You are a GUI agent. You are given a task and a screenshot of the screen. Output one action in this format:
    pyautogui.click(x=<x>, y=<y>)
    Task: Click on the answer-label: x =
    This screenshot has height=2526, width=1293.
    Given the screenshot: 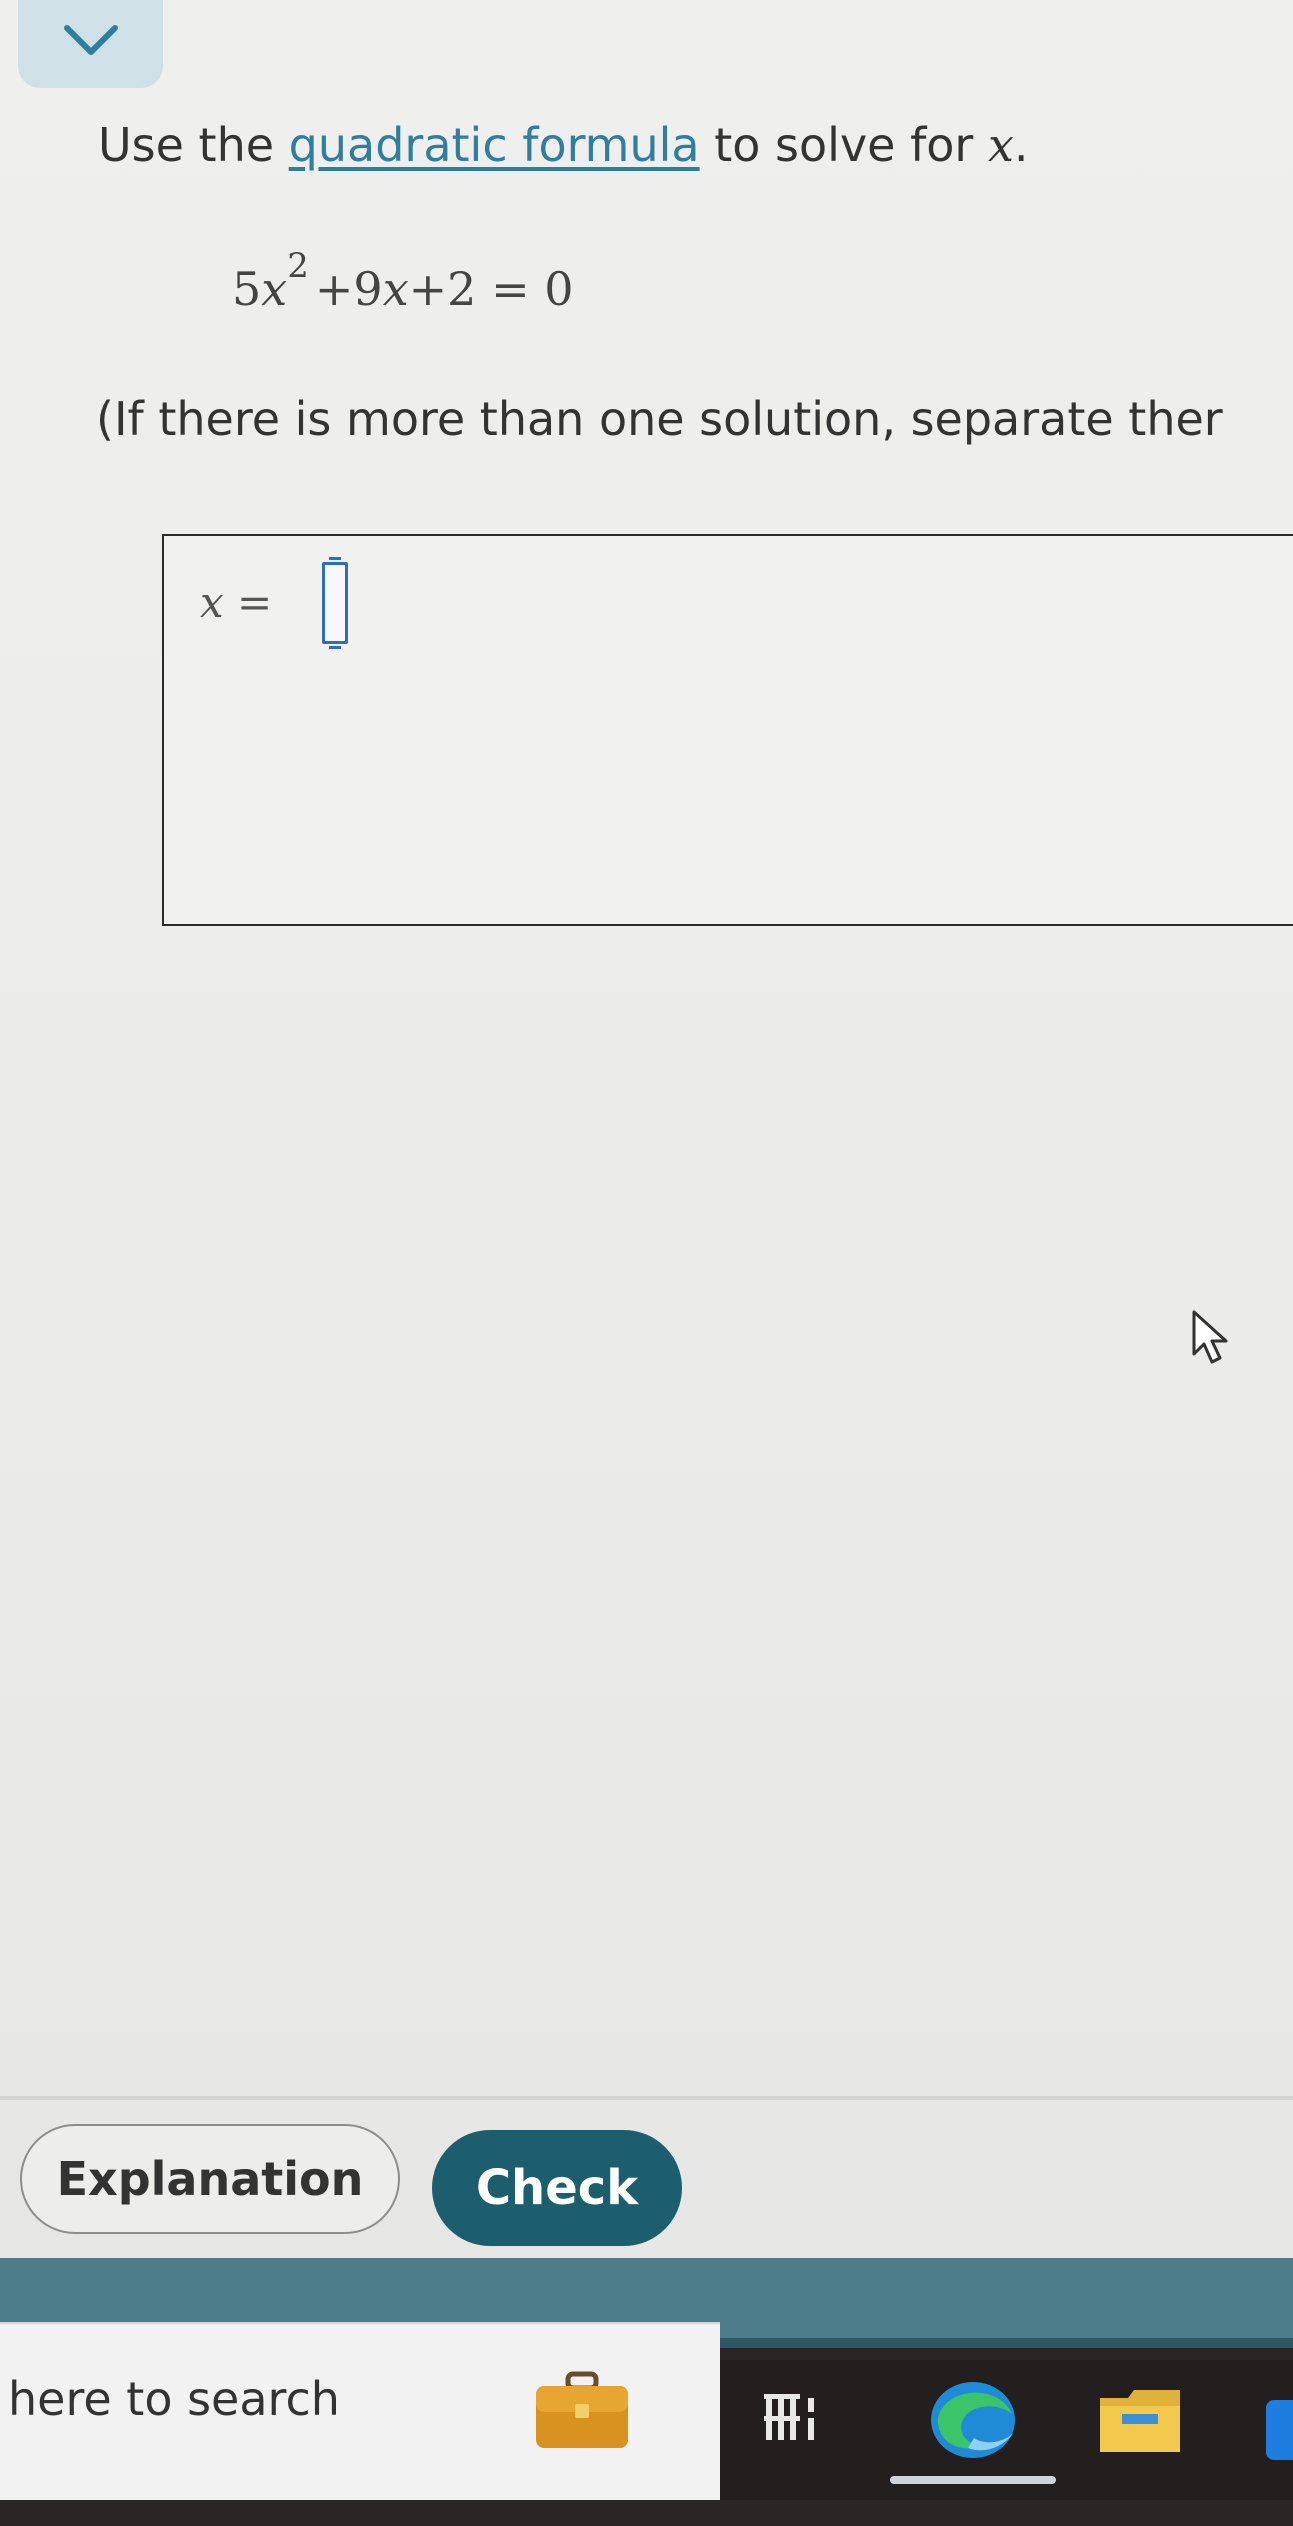 What is the action you would take?
    pyautogui.click(x=236, y=602)
    